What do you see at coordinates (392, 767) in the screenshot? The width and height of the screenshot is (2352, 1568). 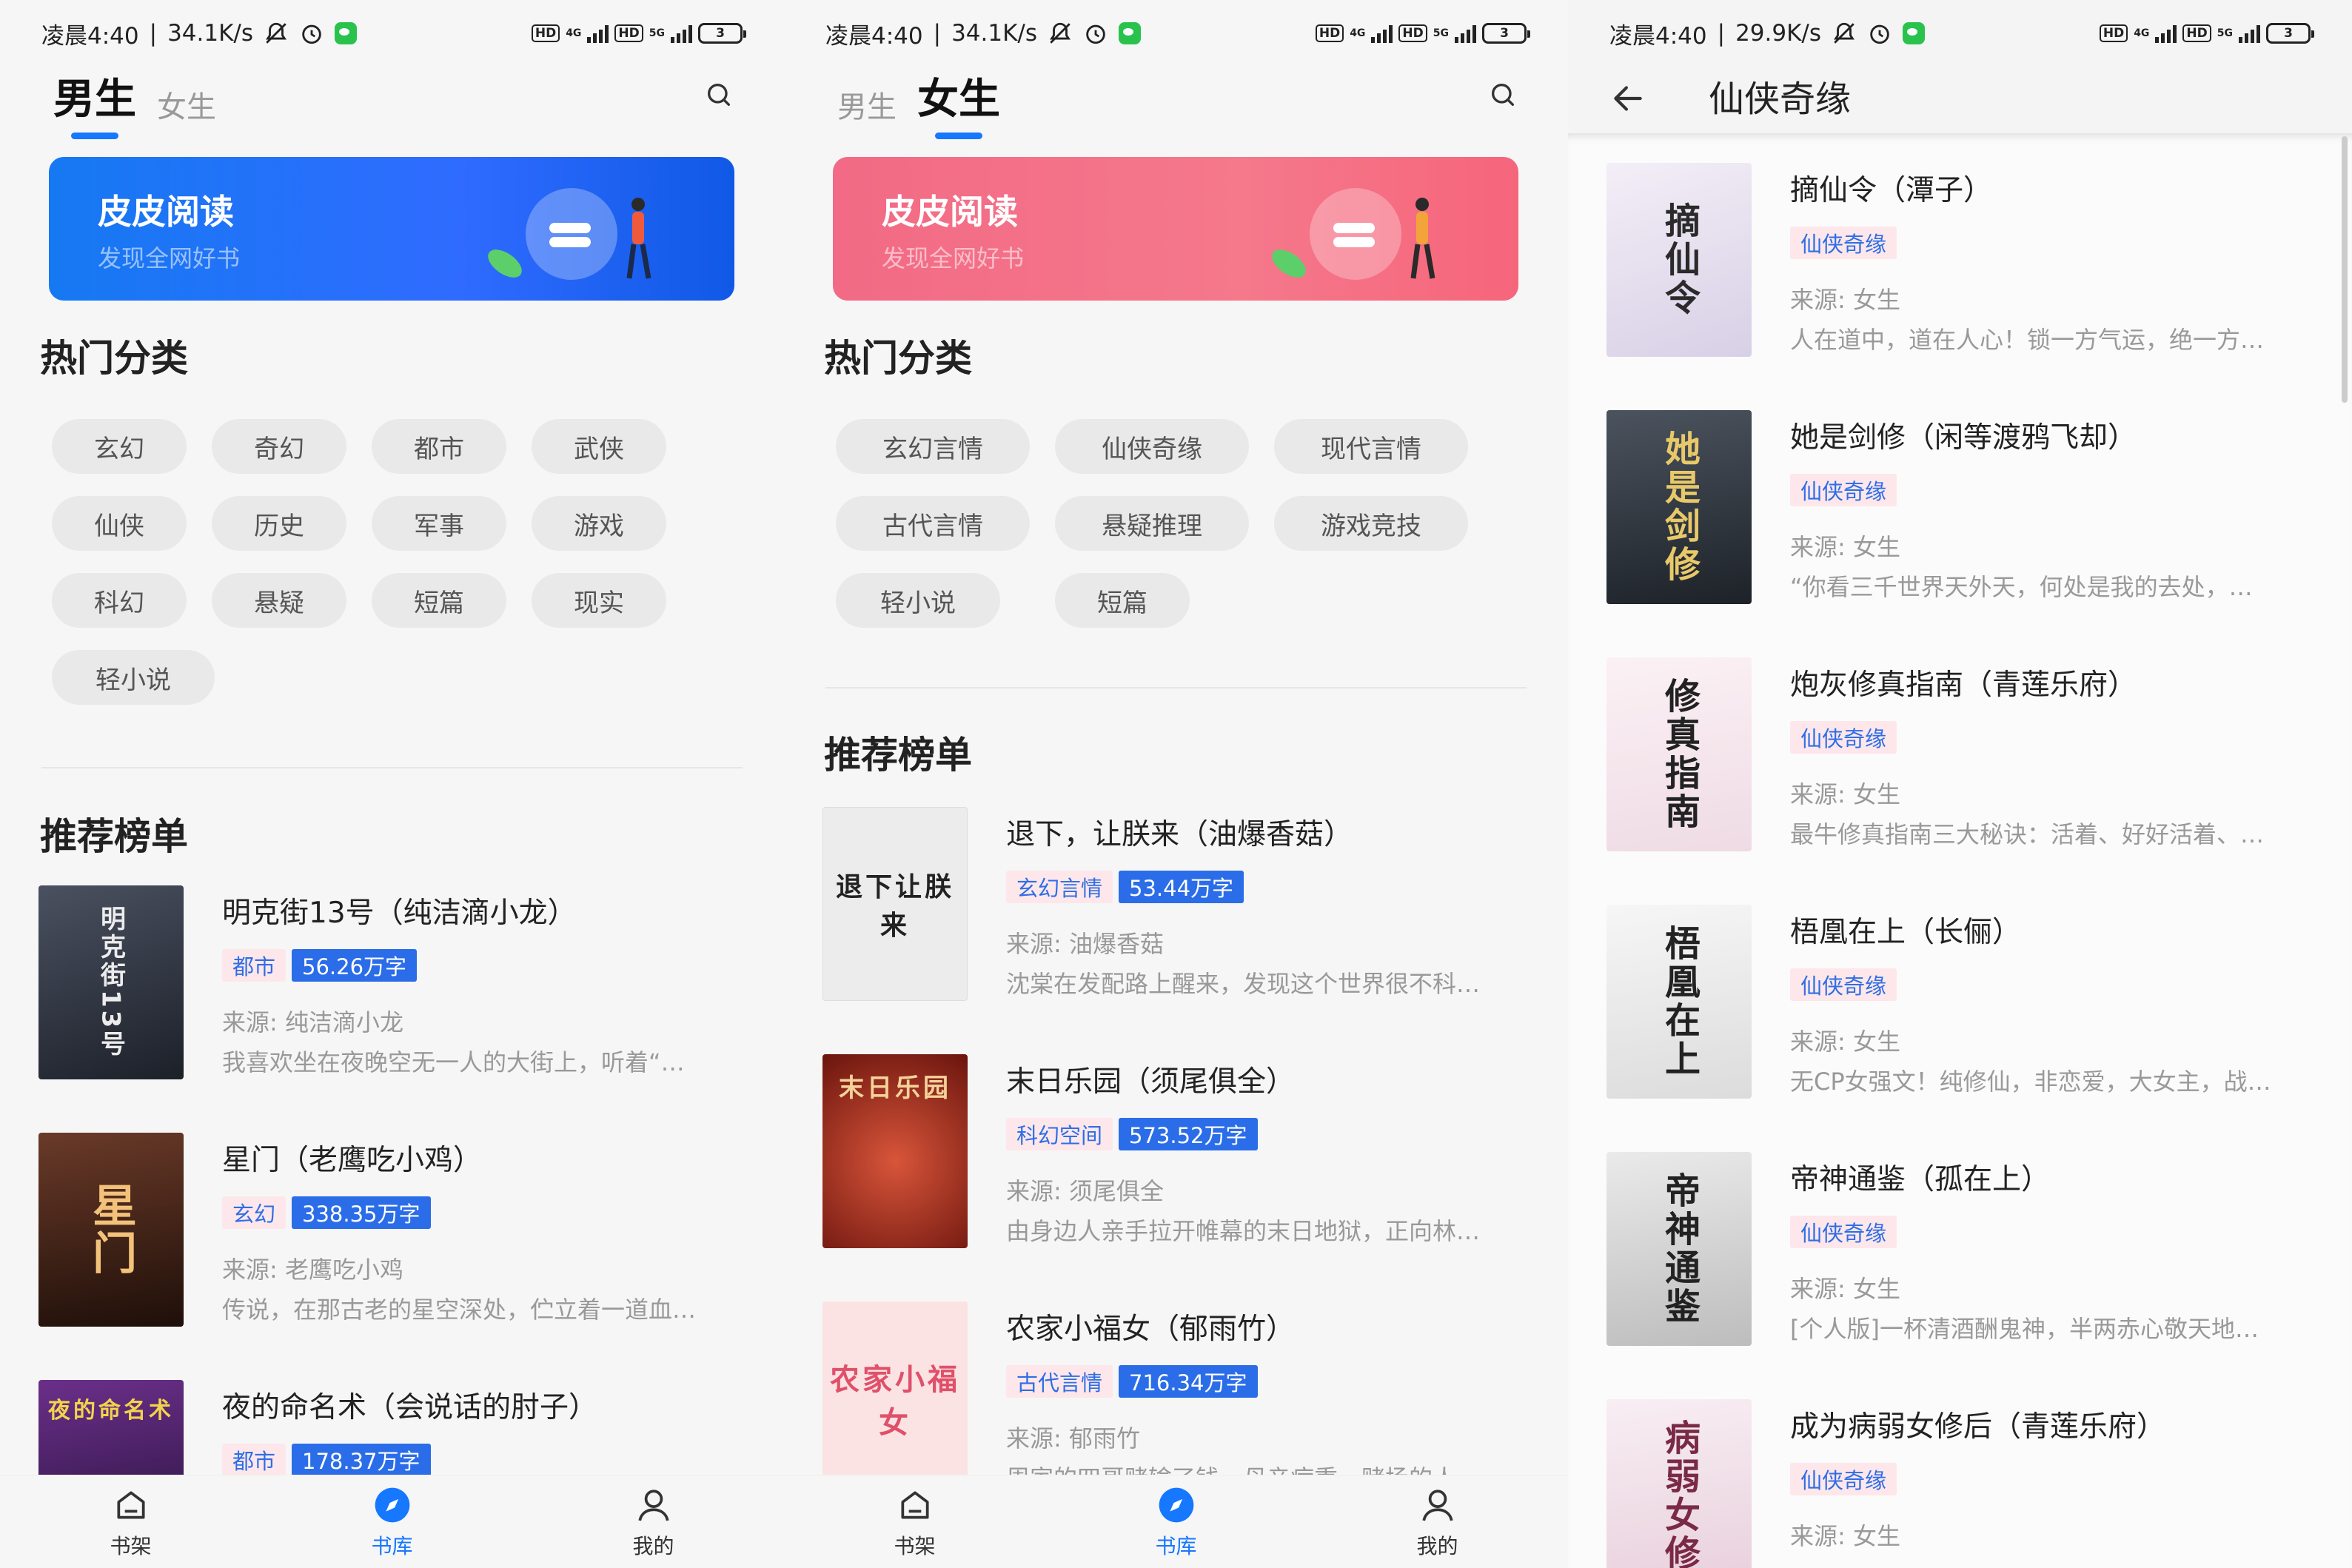 I see `section-divider` at bounding box center [392, 767].